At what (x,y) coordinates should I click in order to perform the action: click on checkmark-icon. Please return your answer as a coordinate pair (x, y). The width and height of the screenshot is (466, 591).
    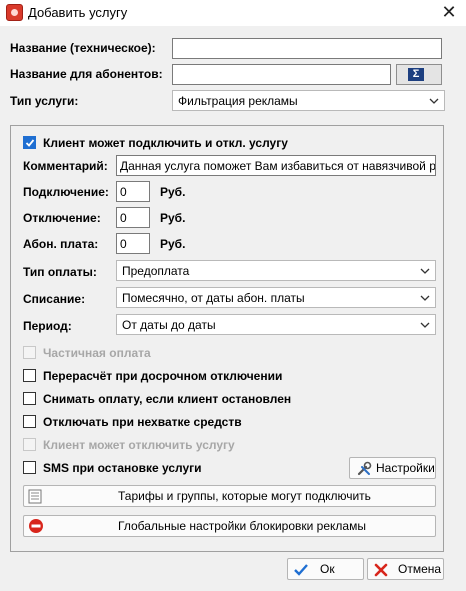
    Looking at the image, I should click on (30, 143).